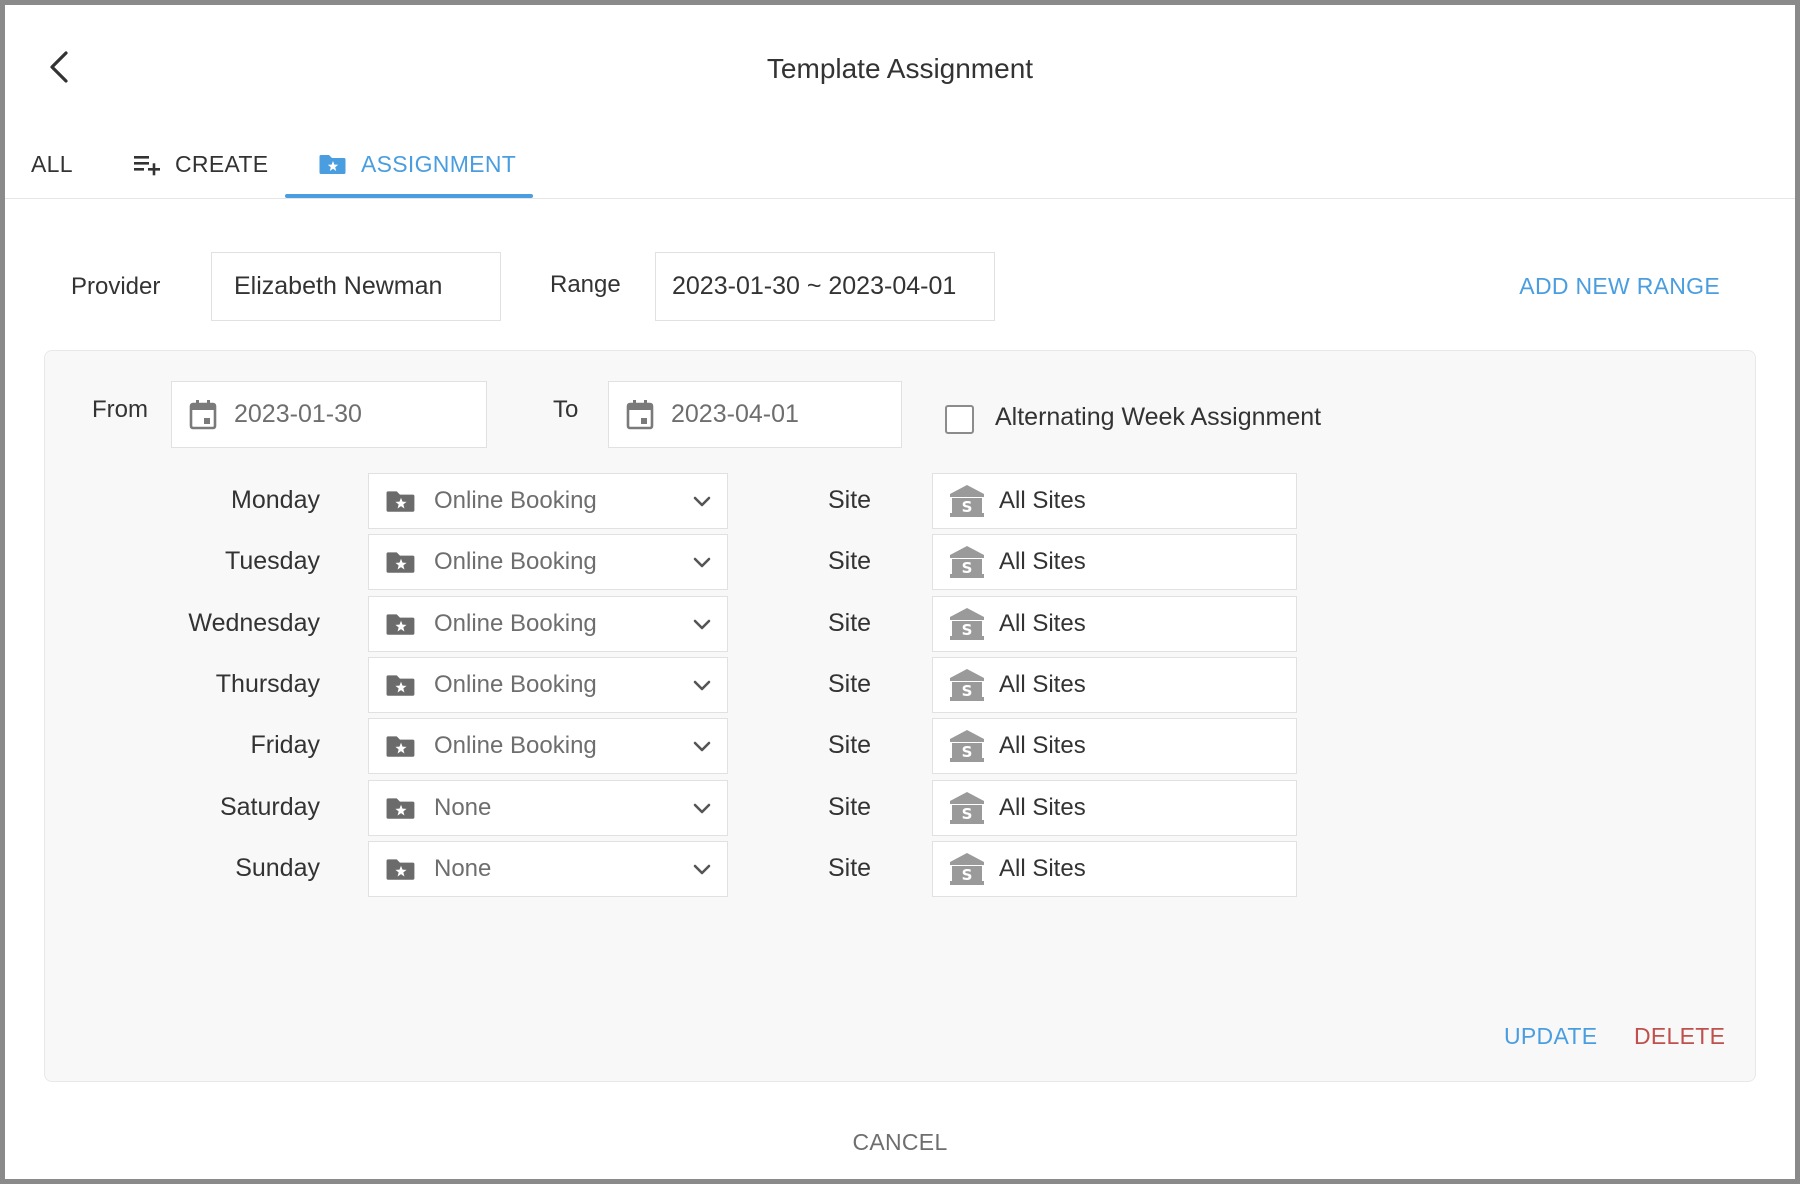  What do you see at coordinates (566, 409) in the screenshot?
I see `to-label: To` at bounding box center [566, 409].